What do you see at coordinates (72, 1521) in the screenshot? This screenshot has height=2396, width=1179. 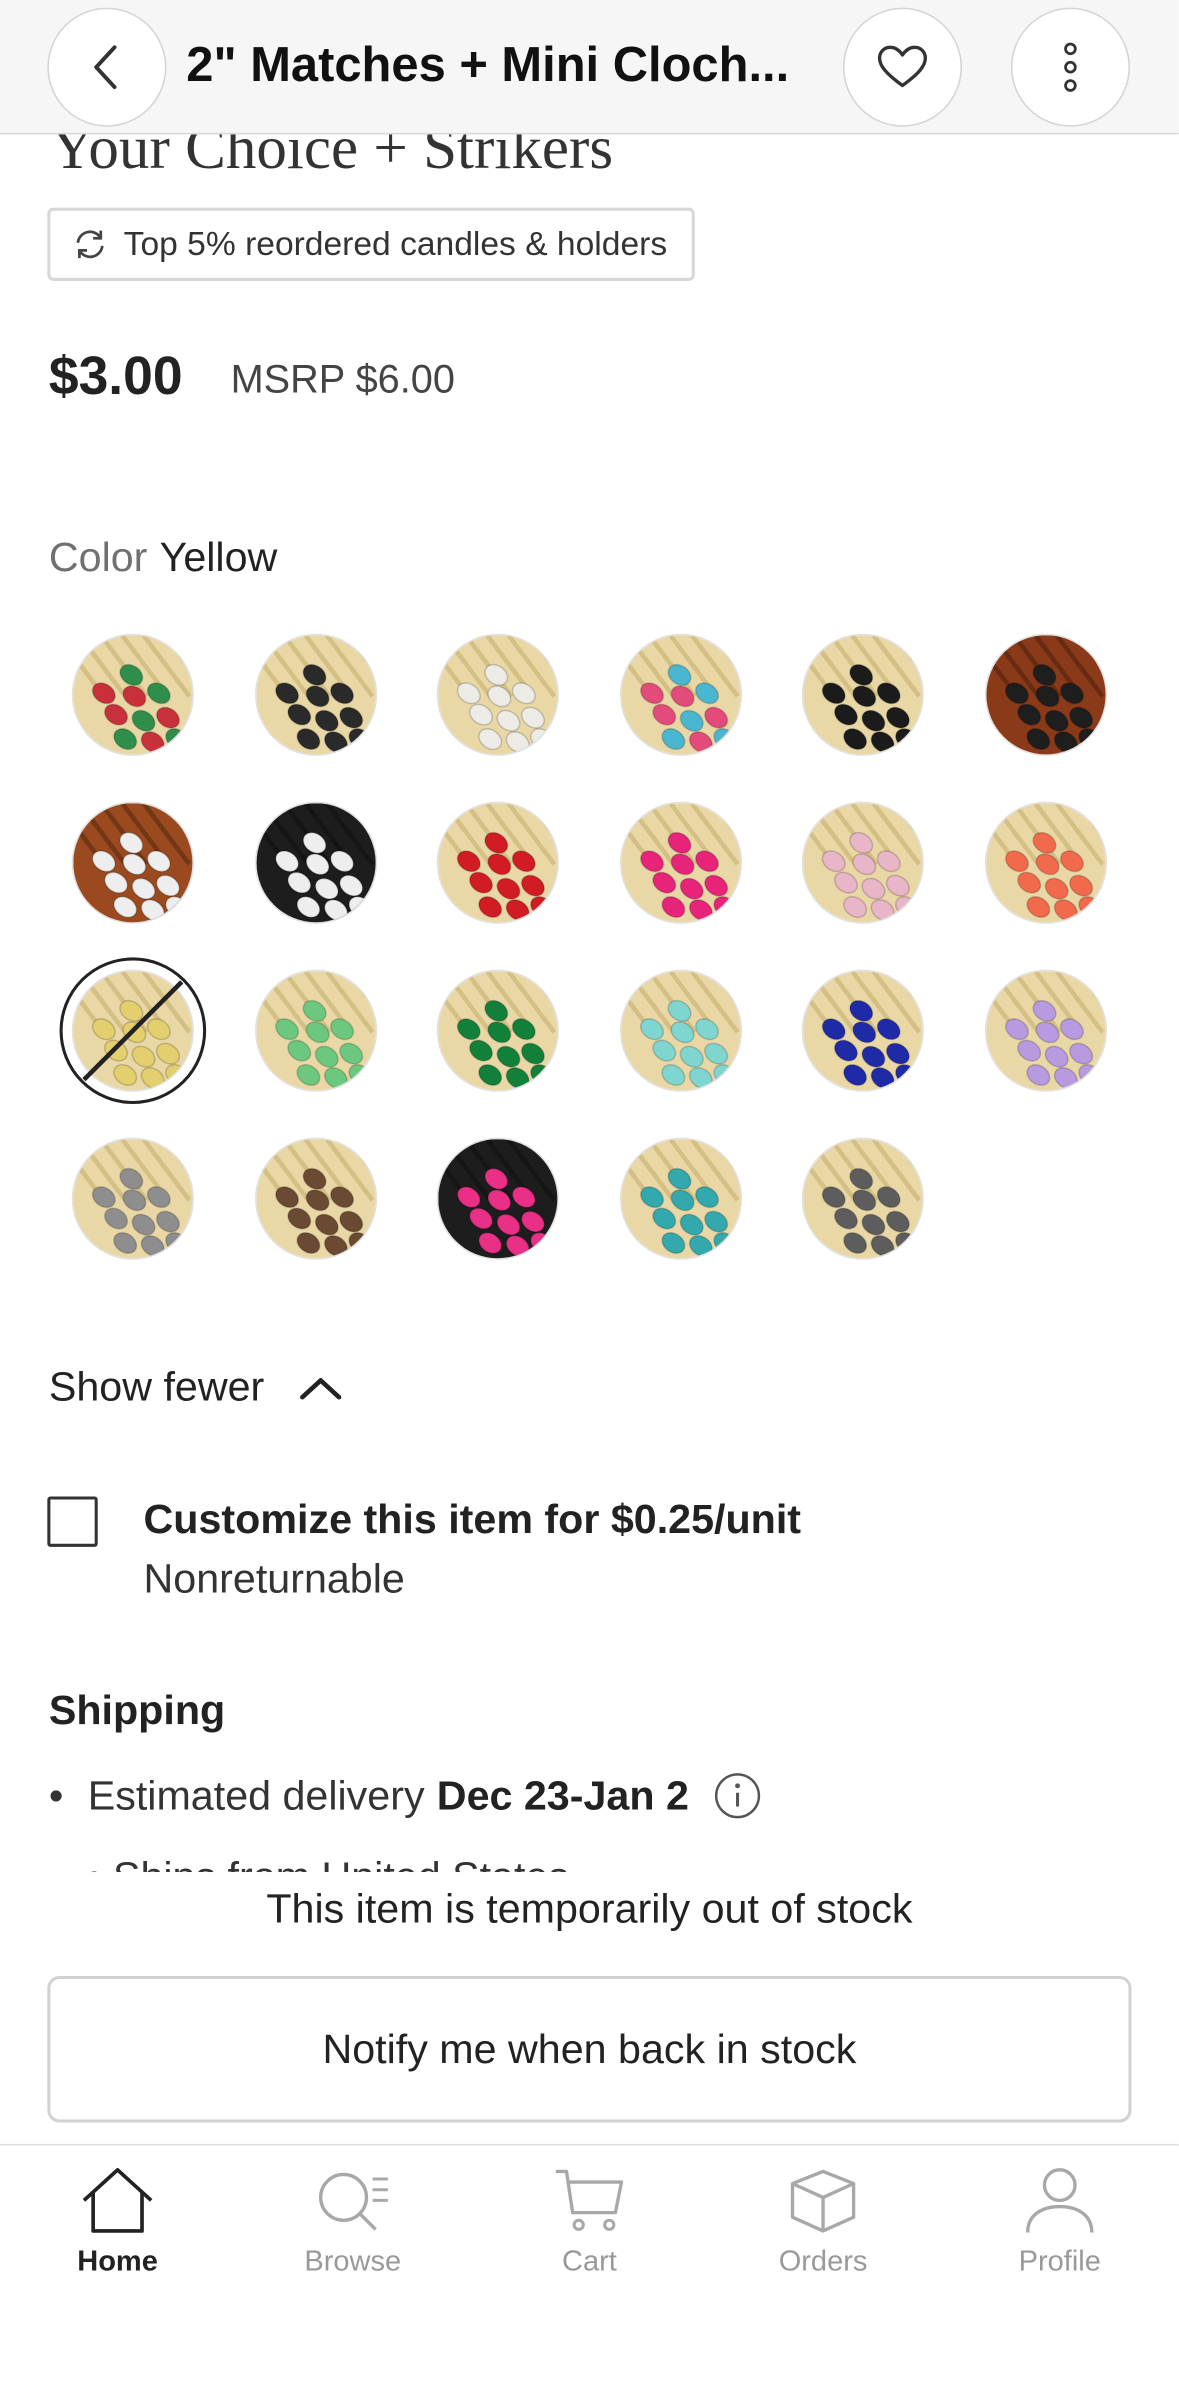 I see `customize-checkbox` at bounding box center [72, 1521].